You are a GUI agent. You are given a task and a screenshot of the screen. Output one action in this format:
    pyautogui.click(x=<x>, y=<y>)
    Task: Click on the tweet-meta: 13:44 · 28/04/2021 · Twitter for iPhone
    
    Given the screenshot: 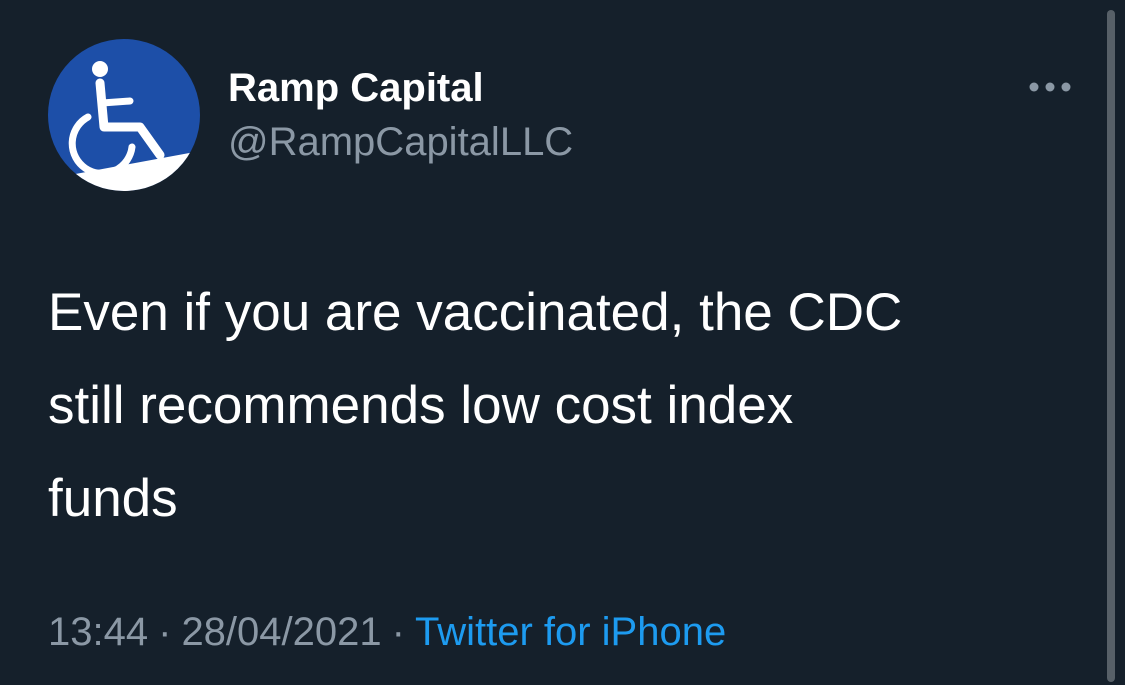 What is the action you would take?
    pyautogui.click(x=387, y=632)
    